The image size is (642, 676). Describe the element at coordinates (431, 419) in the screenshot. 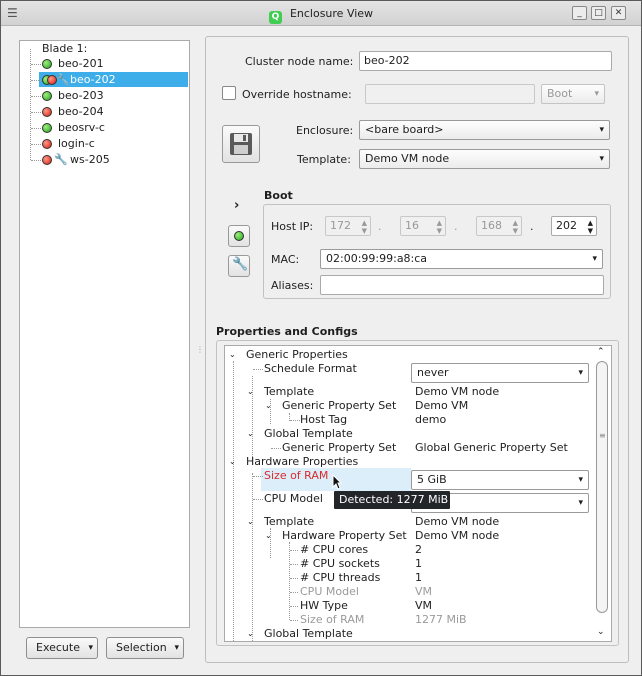

I see `prop-host-tag-value: demo` at that location.